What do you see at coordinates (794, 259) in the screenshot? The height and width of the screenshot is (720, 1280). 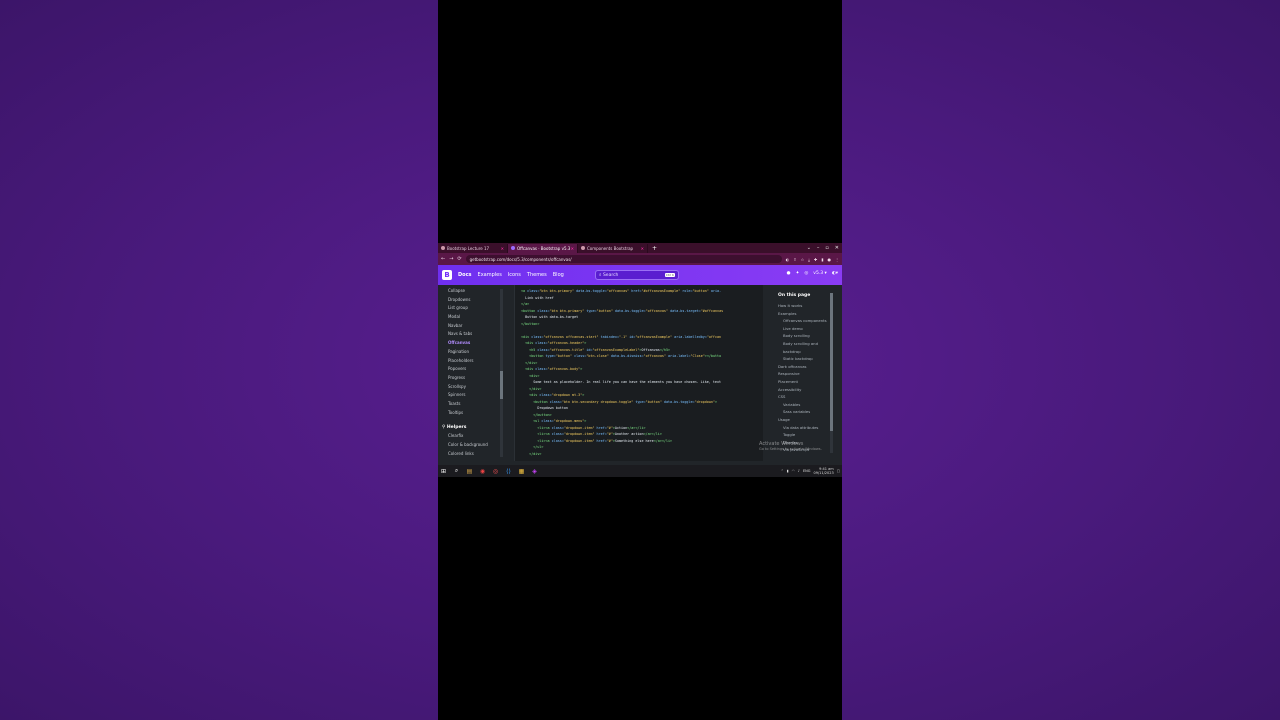 I see `share-icon: ⇪` at bounding box center [794, 259].